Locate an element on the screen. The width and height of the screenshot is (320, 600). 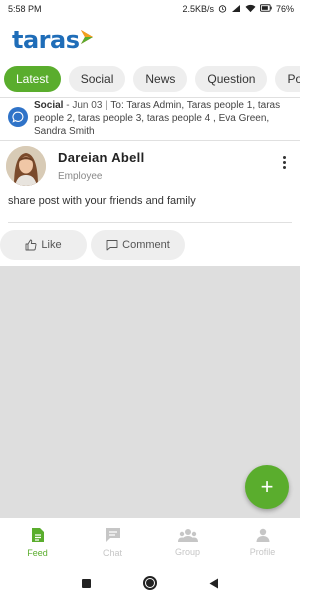
back-button is located at coordinates (214, 583).